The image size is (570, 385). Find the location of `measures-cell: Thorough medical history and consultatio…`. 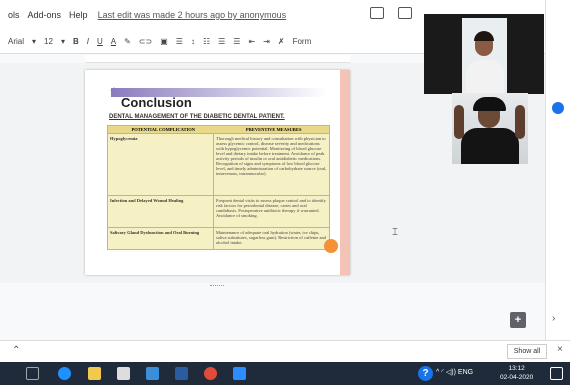

measures-cell: Thorough medical history and consultatio… is located at coordinates (271, 164).